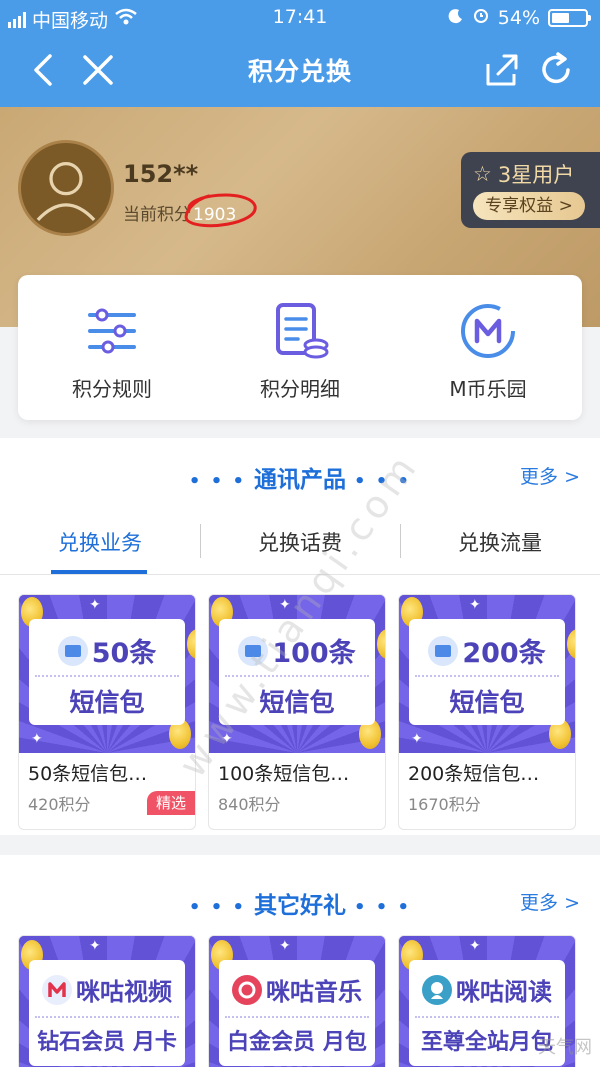  What do you see at coordinates (59, 804) in the screenshot?
I see `product-price: 420积分` at bounding box center [59, 804].